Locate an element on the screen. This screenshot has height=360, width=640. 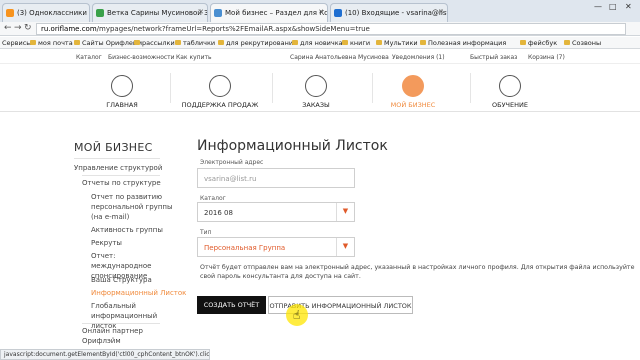
catalog-link: Каталог is located at coordinates (89, 57).